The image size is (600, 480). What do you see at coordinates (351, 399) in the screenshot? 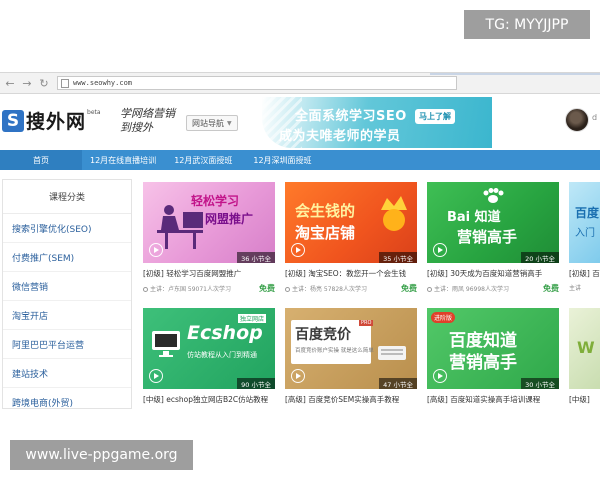
I see `course-title: [高级] 百度竞价SEM实操高手教程` at bounding box center [351, 399].